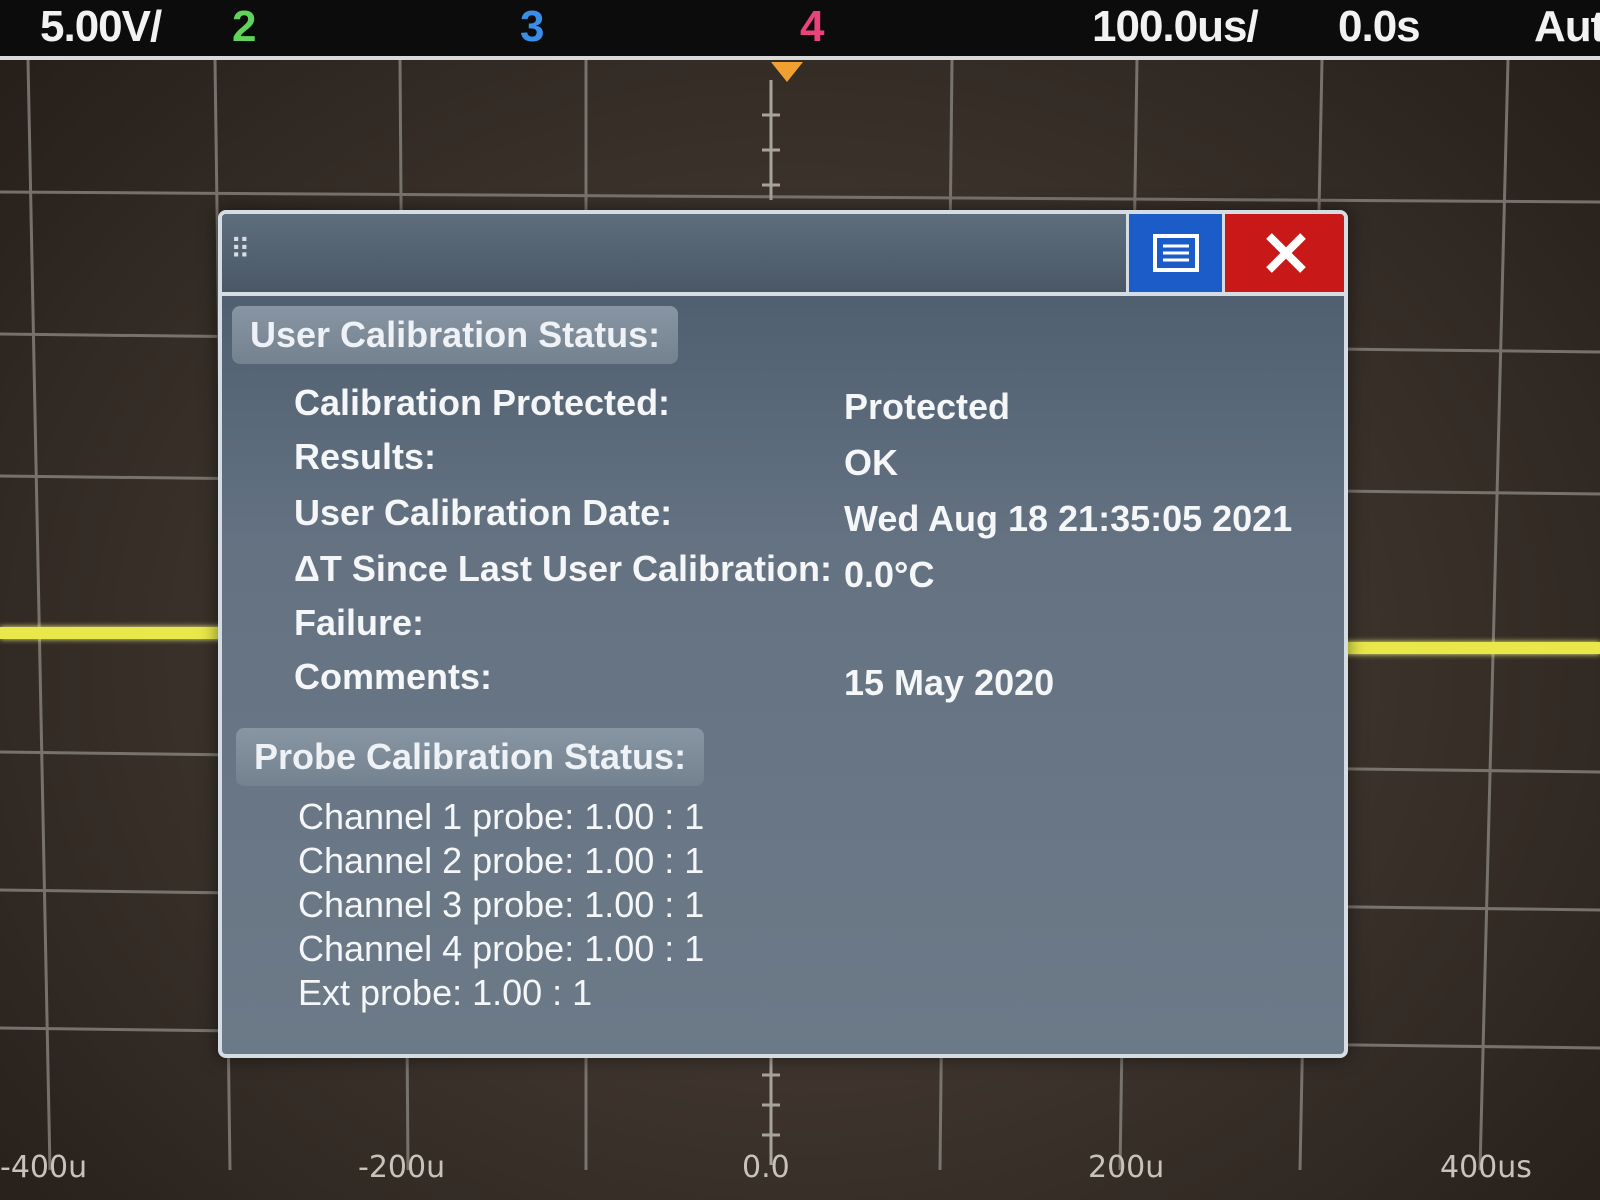 This screenshot has width=1600, height=1200. I want to click on probe-status-line: Channel 3 probe: 1.00 : 1, so click(501, 904).